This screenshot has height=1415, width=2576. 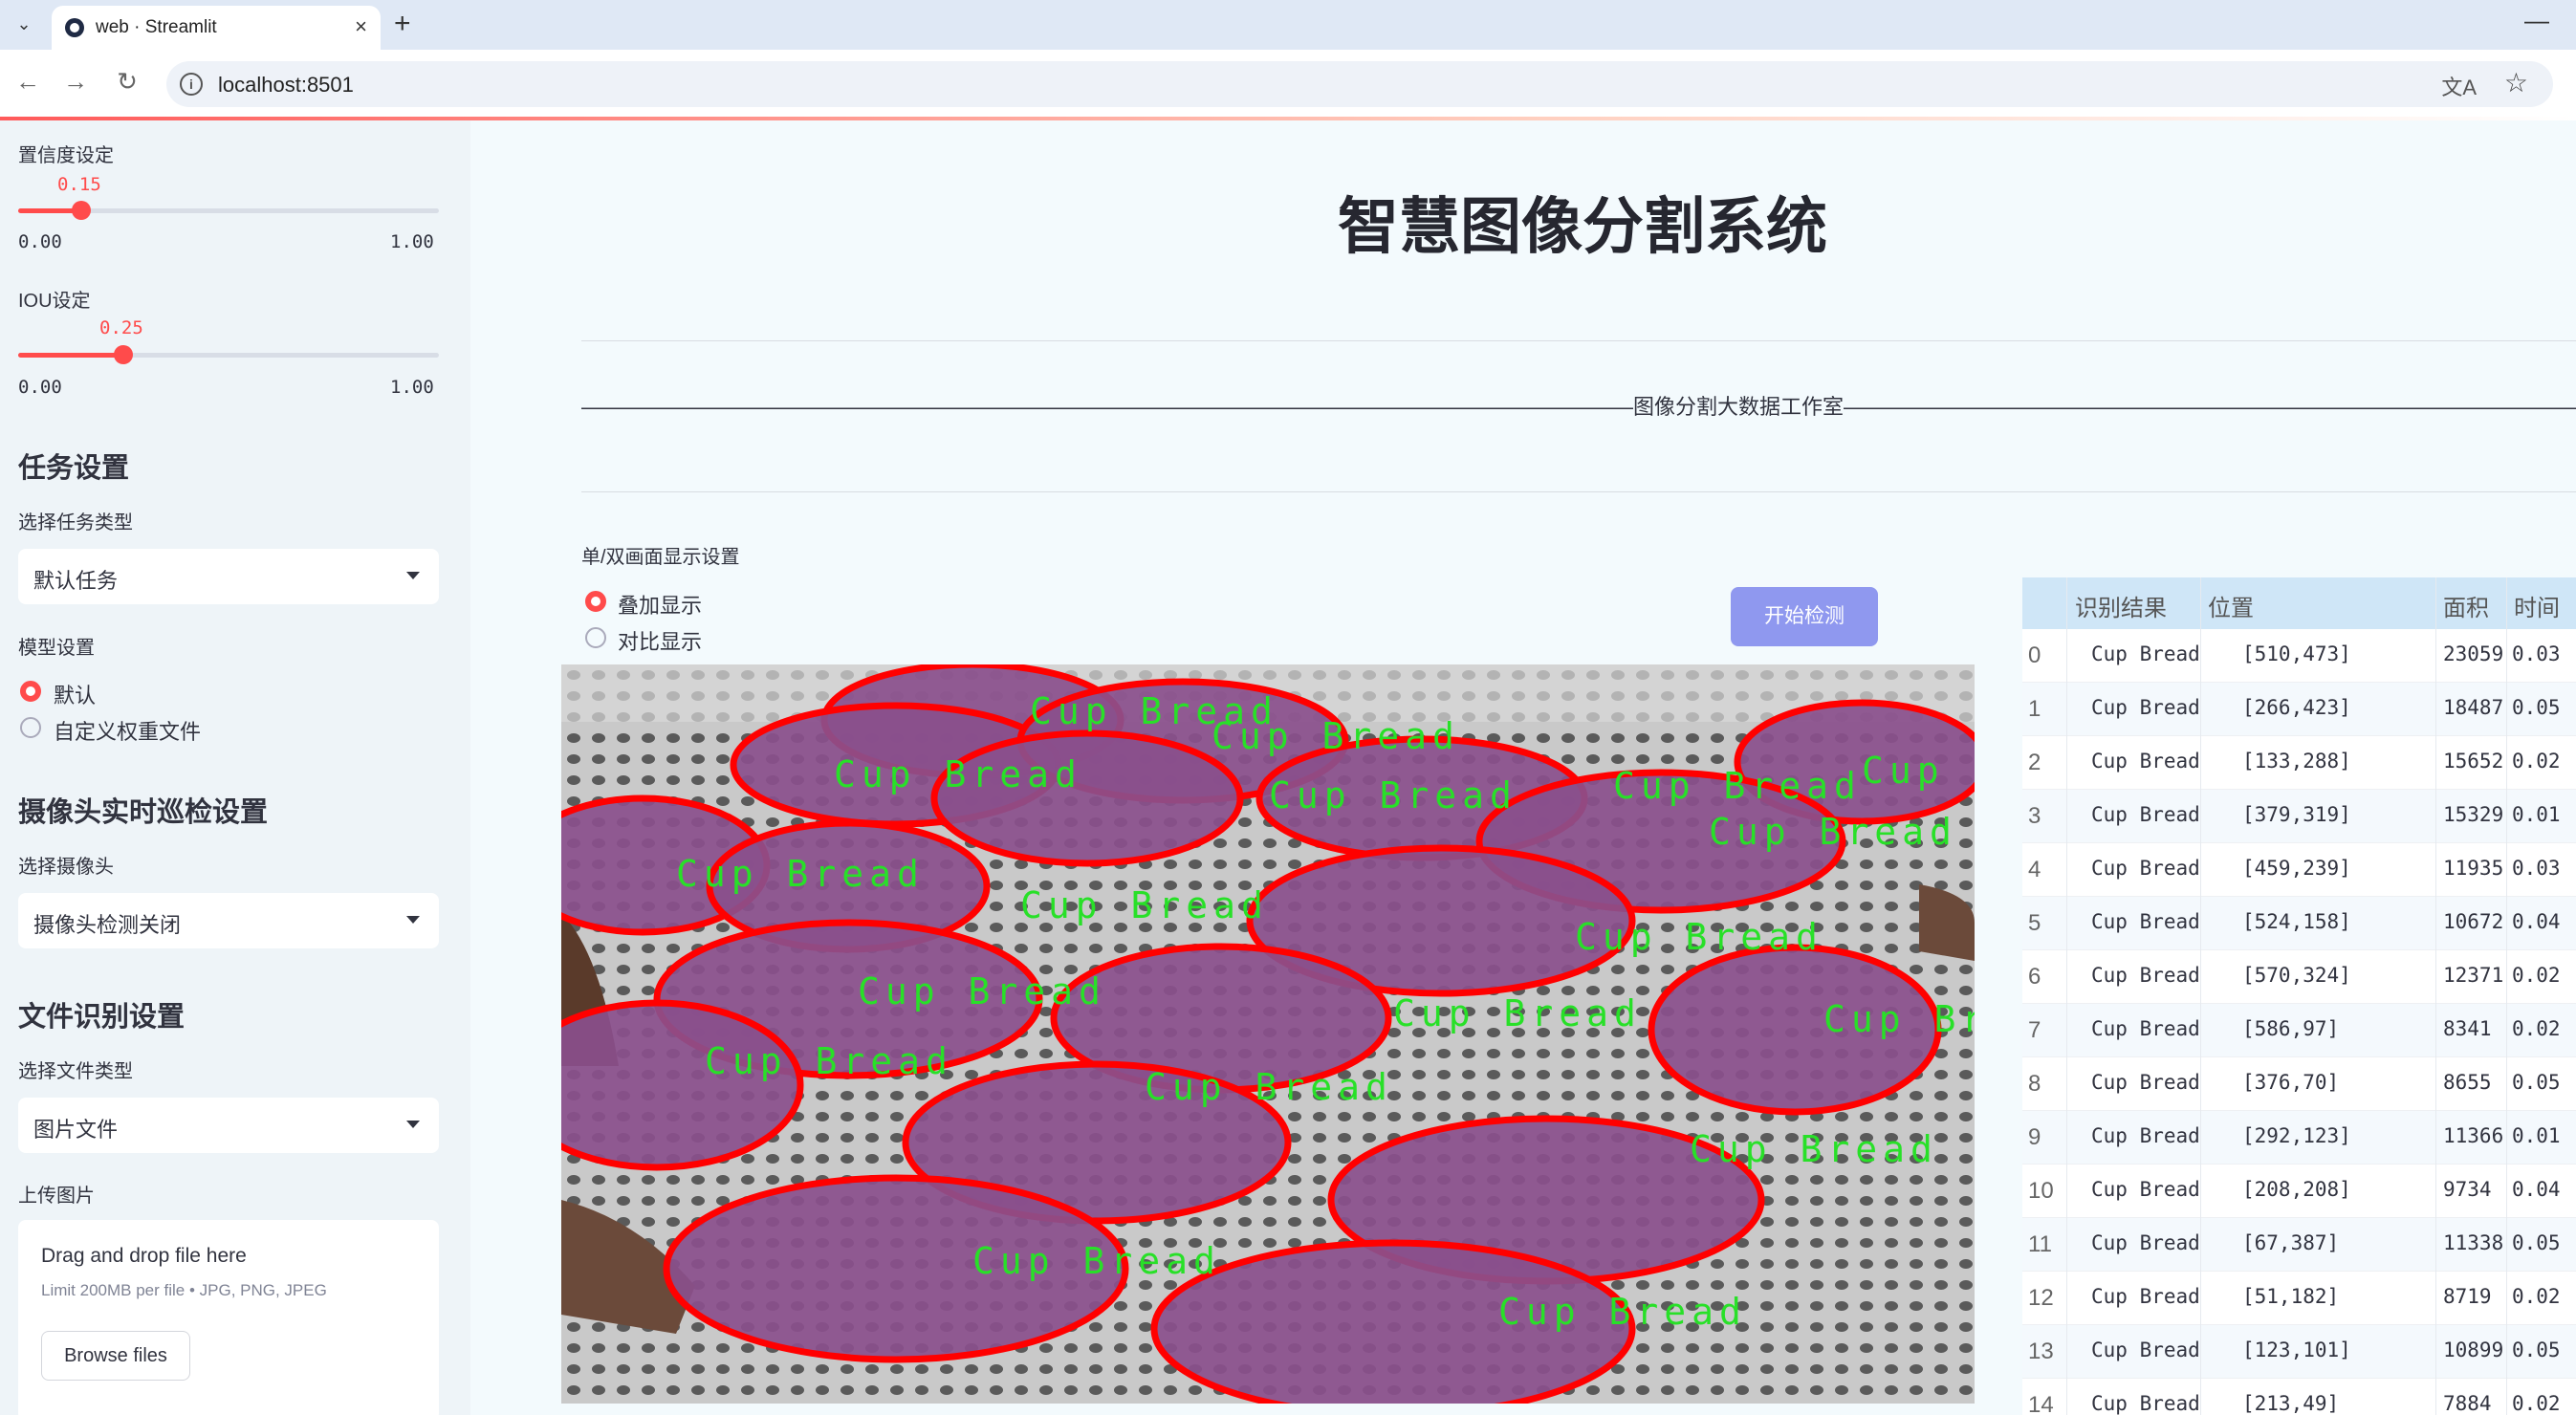 What do you see at coordinates (2299, 1299) in the screenshot?
I see `table-row: 12 Cup Bread [51,182] 8719 0.02` at bounding box center [2299, 1299].